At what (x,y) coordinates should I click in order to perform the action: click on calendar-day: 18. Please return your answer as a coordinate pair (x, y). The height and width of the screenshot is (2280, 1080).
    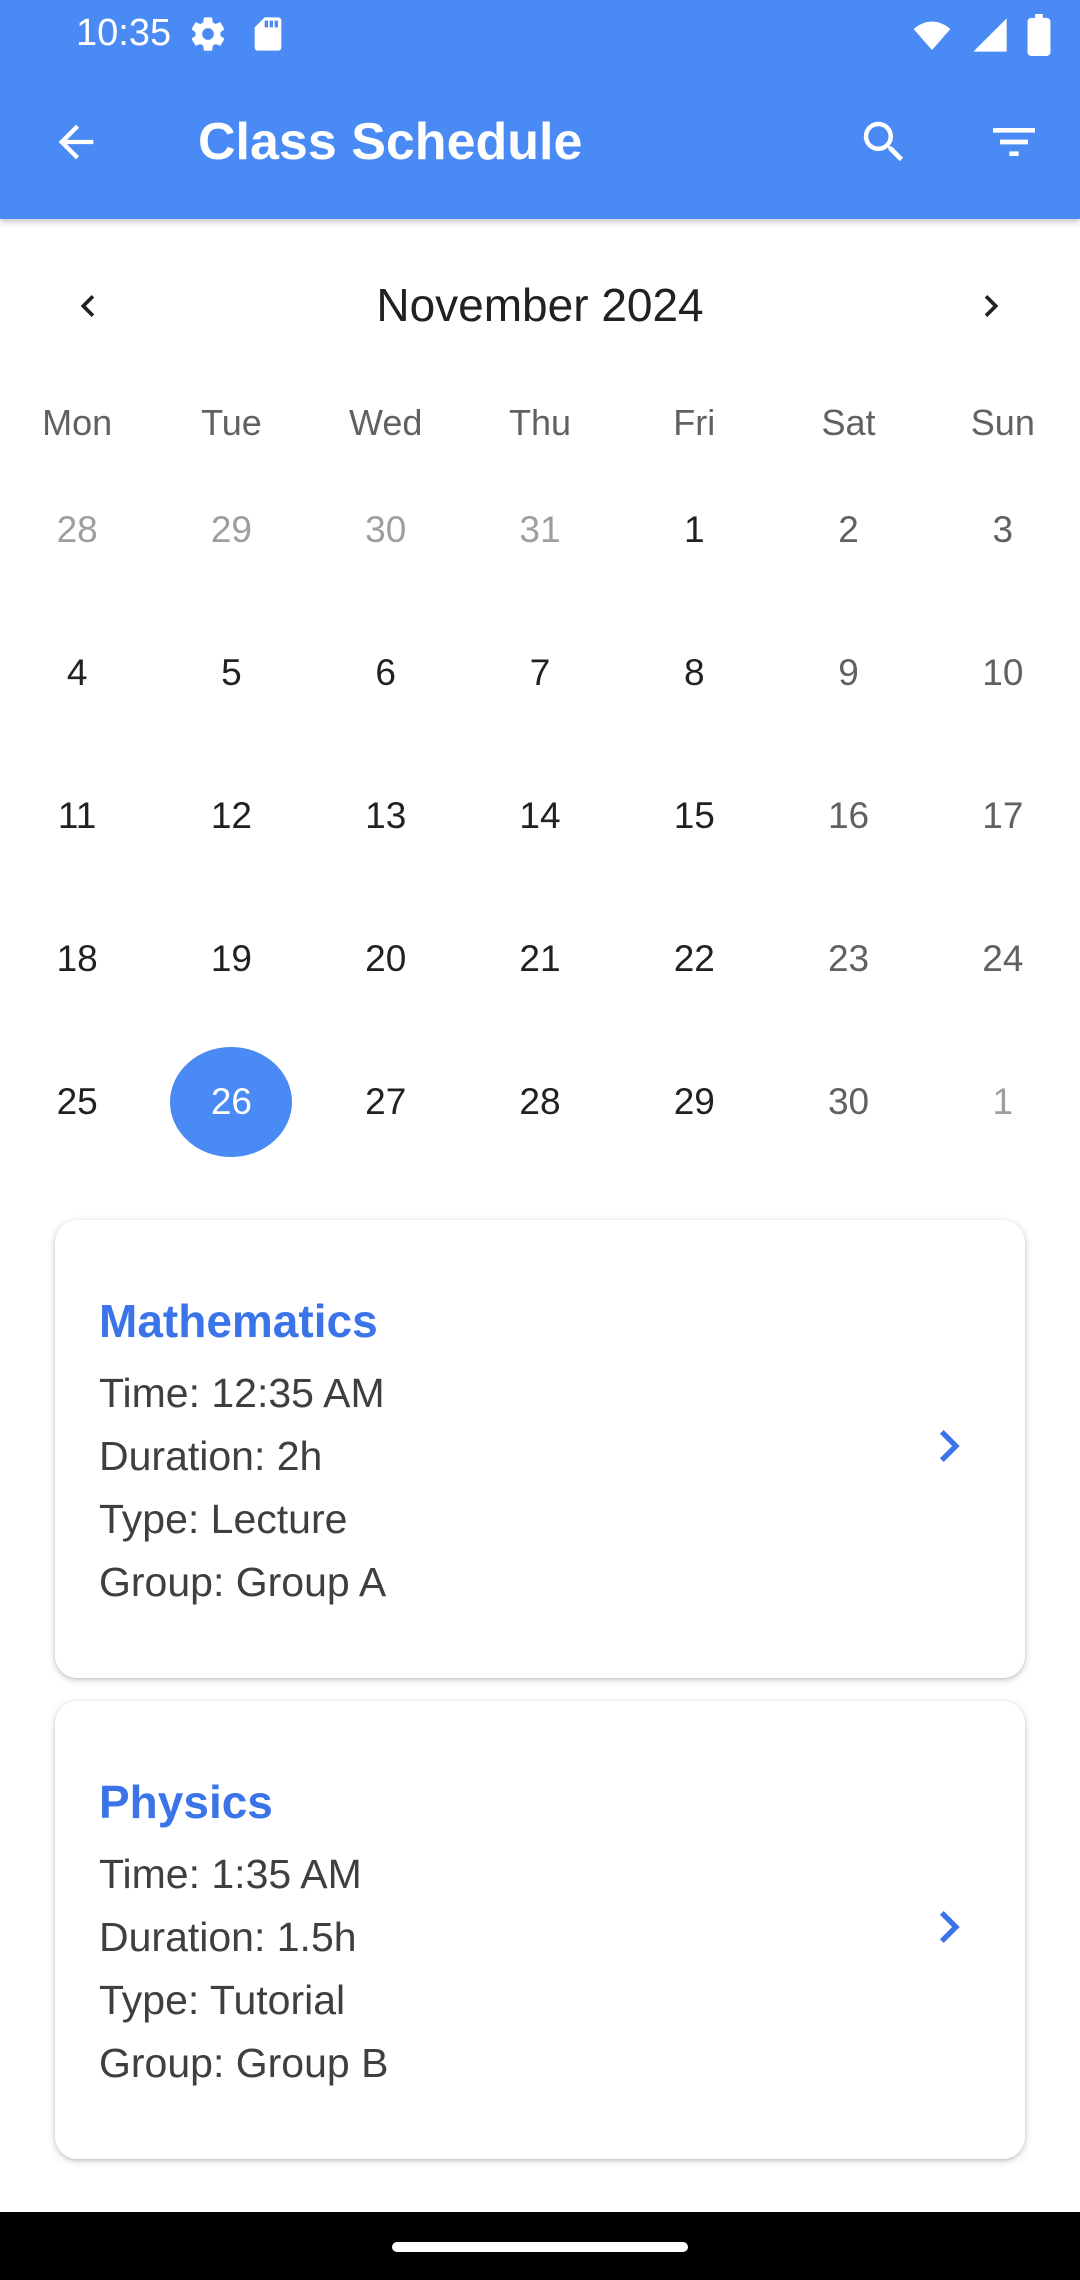
    Looking at the image, I should click on (77, 958).